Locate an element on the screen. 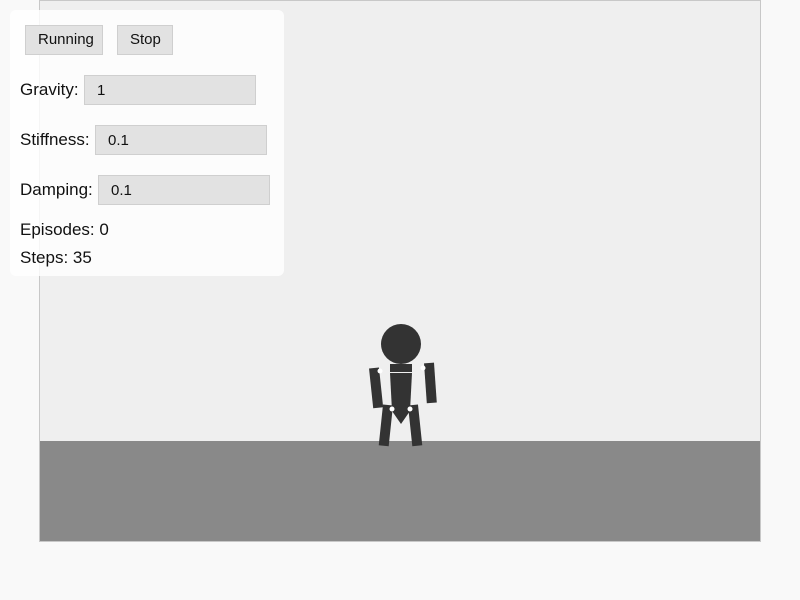 This screenshot has width=800, height=600. running-button: Running is located at coordinates (64, 40).